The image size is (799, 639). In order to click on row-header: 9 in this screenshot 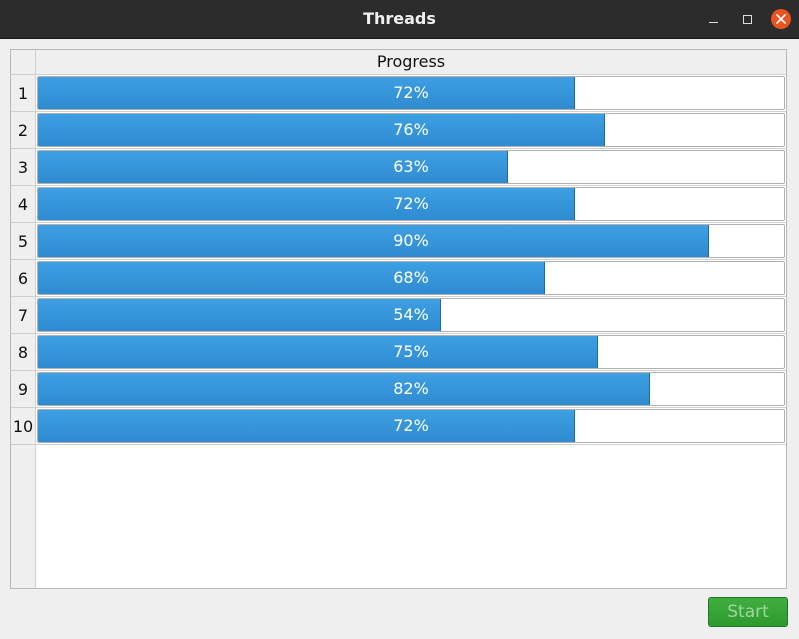, I will do `click(23, 389)`.